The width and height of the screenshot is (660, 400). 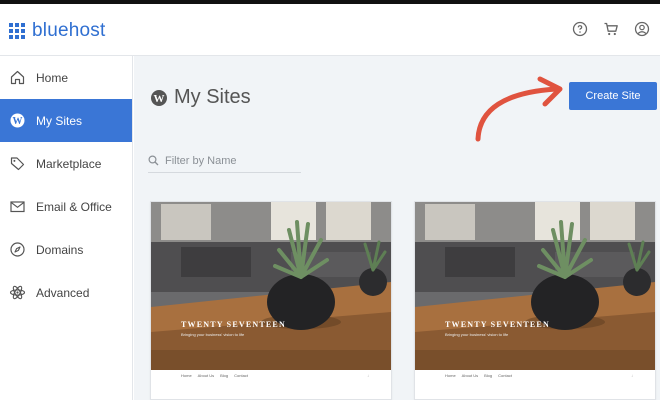 I want to click on help-icon, so click(x=580, y=29).